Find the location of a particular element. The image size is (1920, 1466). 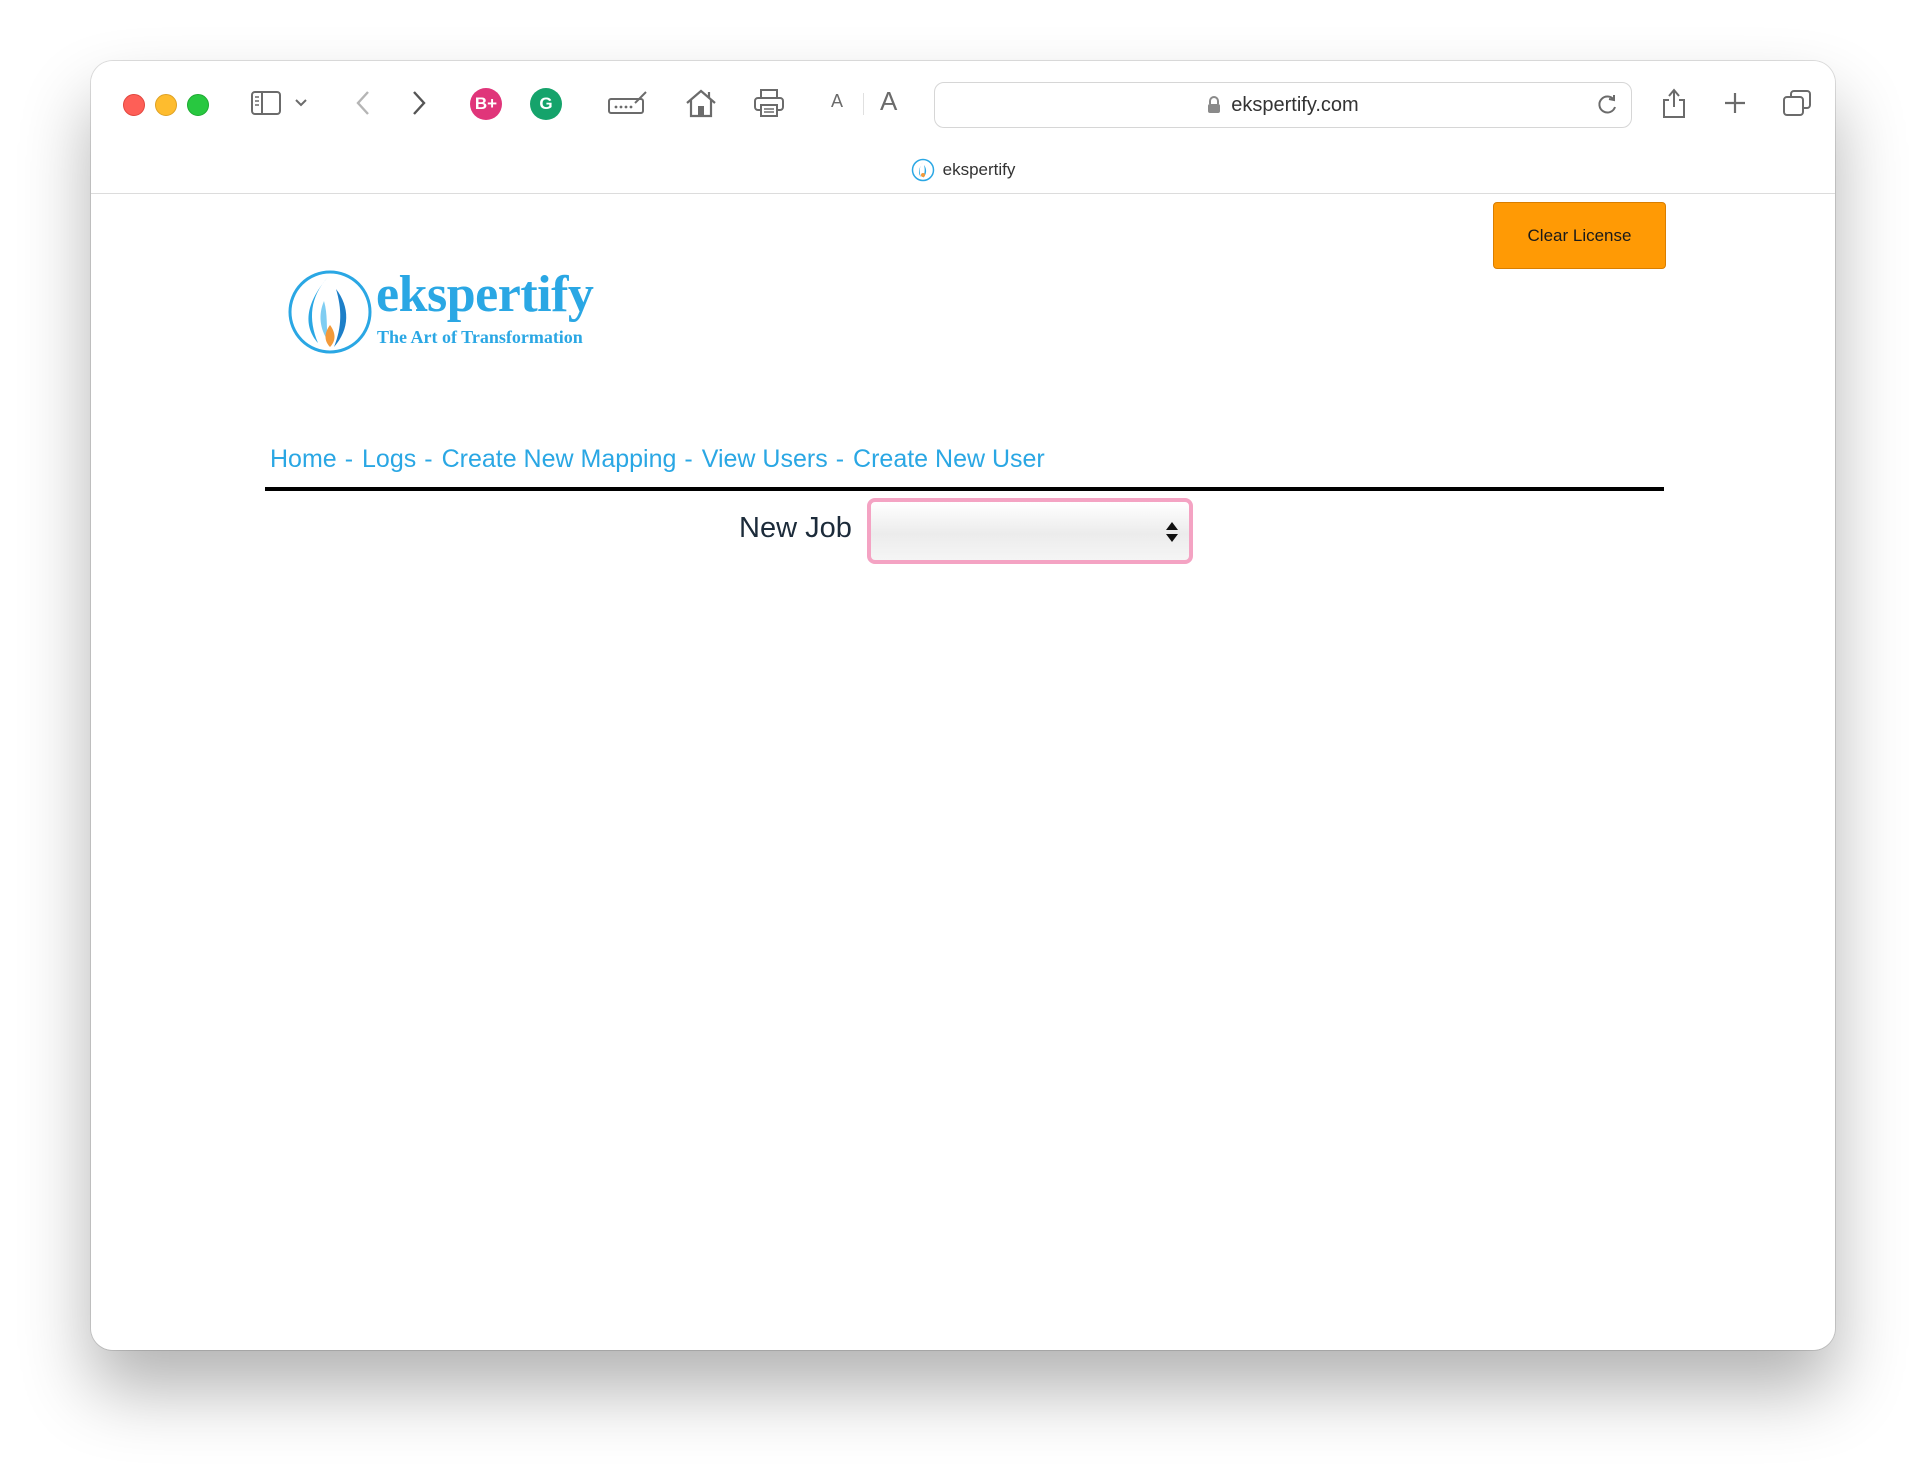

tab-title: ekspertify is located at coordinates (963, 170).